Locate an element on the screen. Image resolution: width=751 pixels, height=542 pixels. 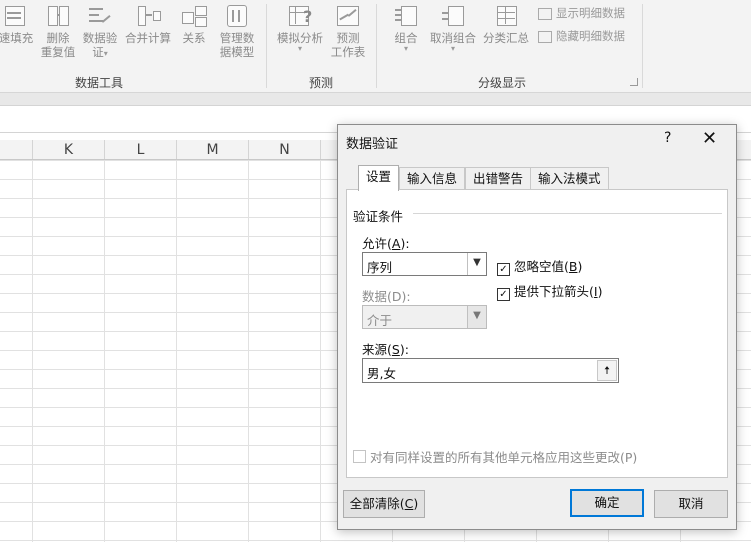
data-validation-icon is located at coordinates (100, 16).